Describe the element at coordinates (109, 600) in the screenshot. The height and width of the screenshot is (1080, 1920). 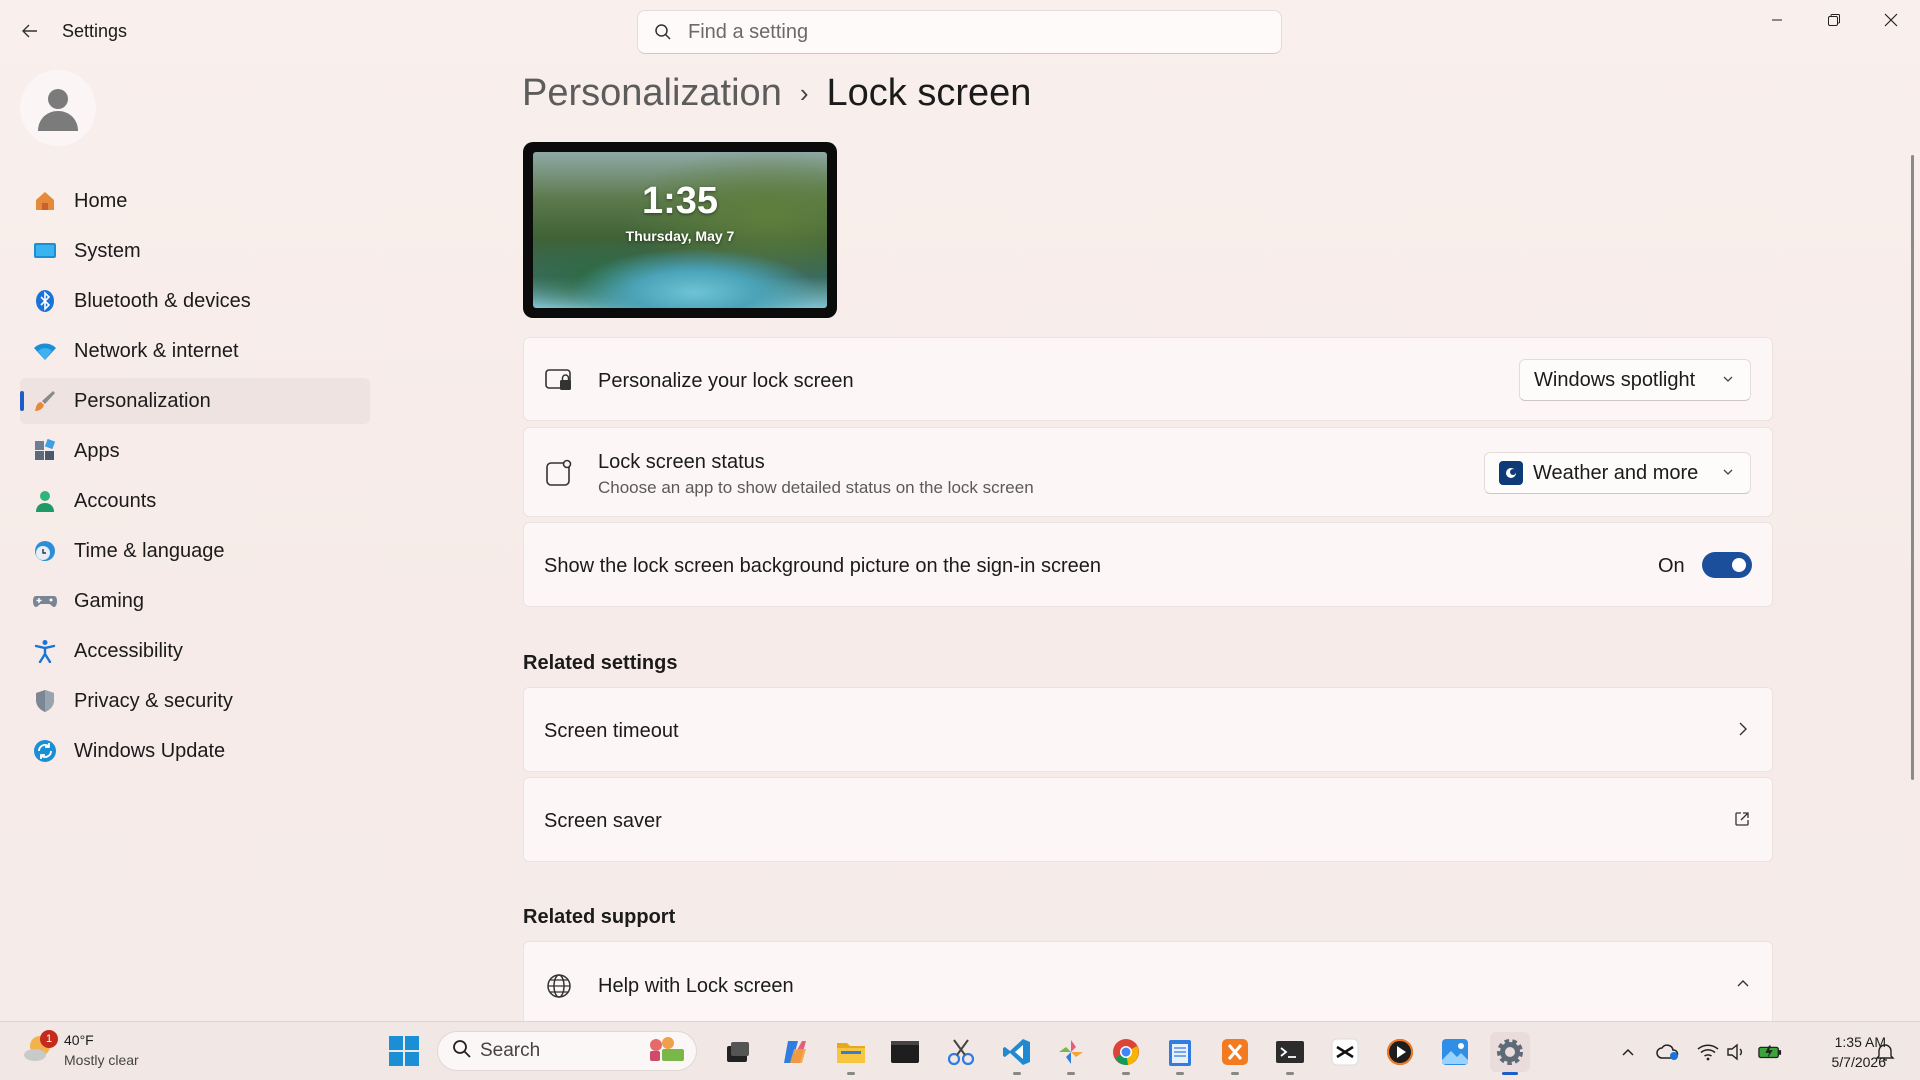
I see `sidebar-item-label: Gaming` at that location.